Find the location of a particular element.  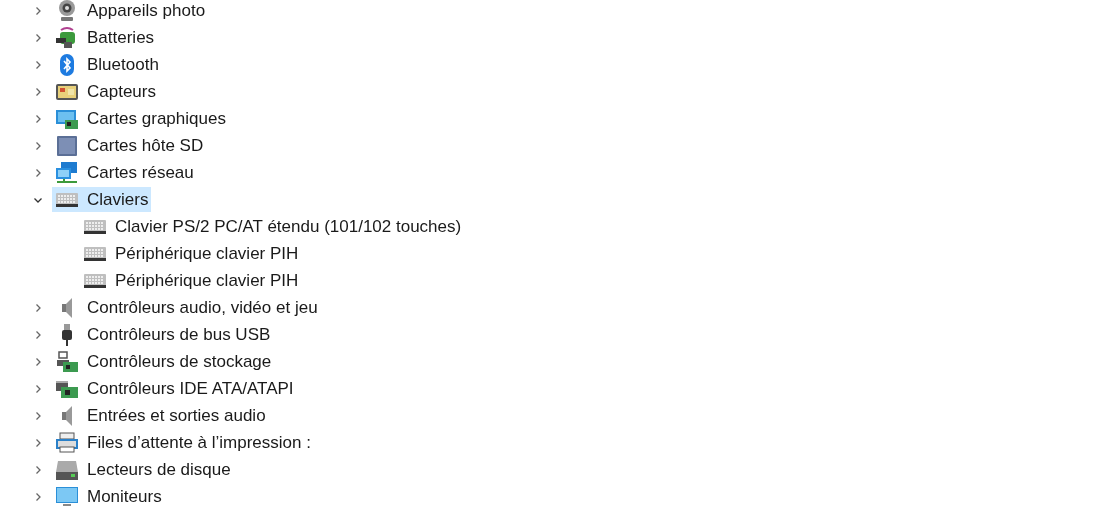

tree-item: Cartes hôte SD is located at coordinates (129, 145).